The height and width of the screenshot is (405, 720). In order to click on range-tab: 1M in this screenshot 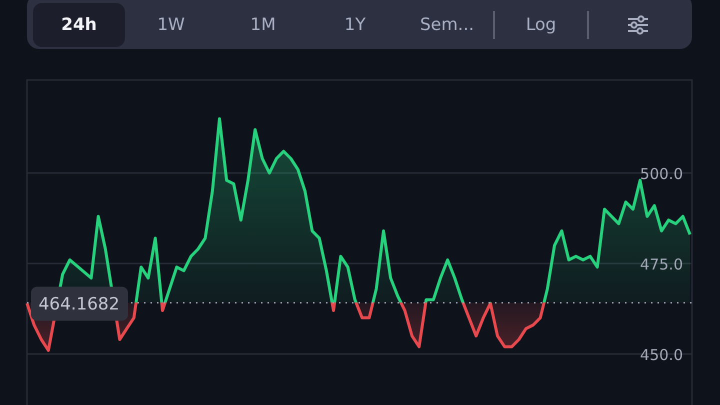, I will do `click(263, 24)`.